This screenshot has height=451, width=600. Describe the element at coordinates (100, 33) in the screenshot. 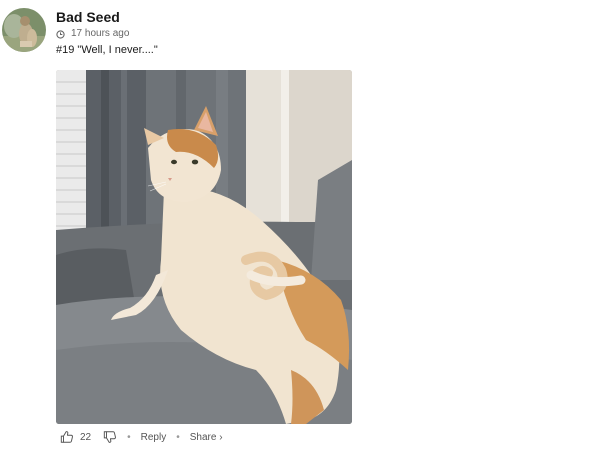

I see `timestamp: 17 hours ago` at that location.